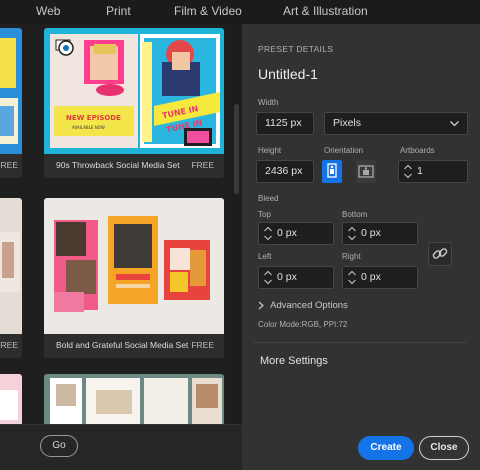  Describe the element at coordinates (288, 74) in the screenshot. I see `document-name: Untitled-1` at that location.